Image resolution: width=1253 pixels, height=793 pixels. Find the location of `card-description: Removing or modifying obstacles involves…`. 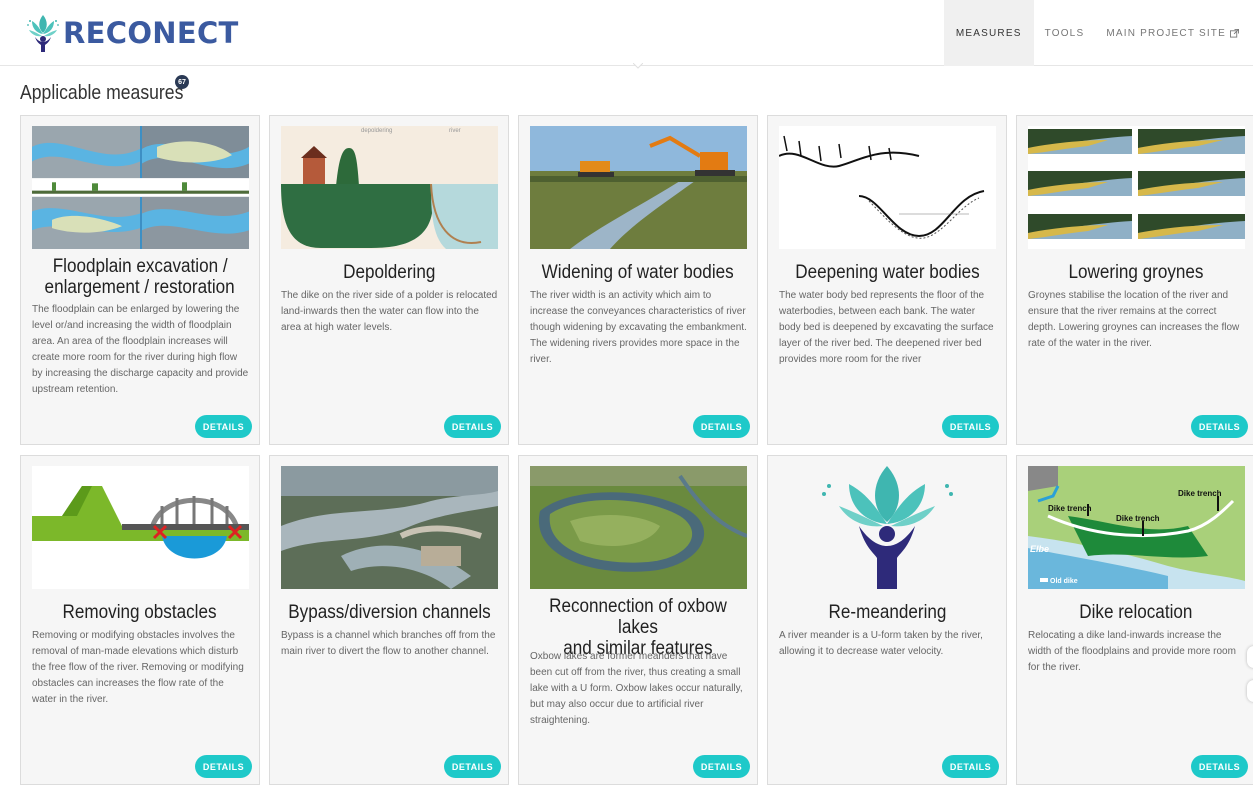

card-description: Removing or modifying obstacles involves… is located at coordinates (138, 667).